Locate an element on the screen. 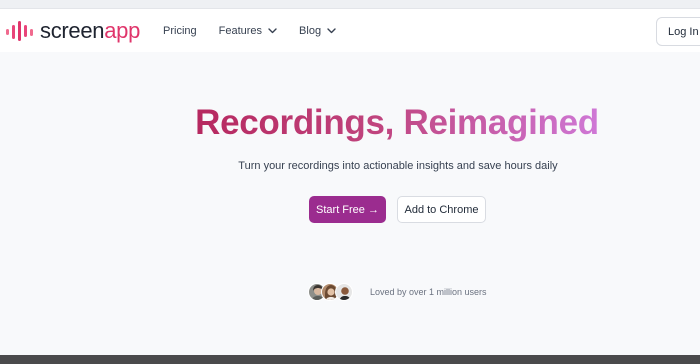 The height and width of the screenshot is (364, 700). nav-item-pricing: Pricing is located at coordinates (180, 31).